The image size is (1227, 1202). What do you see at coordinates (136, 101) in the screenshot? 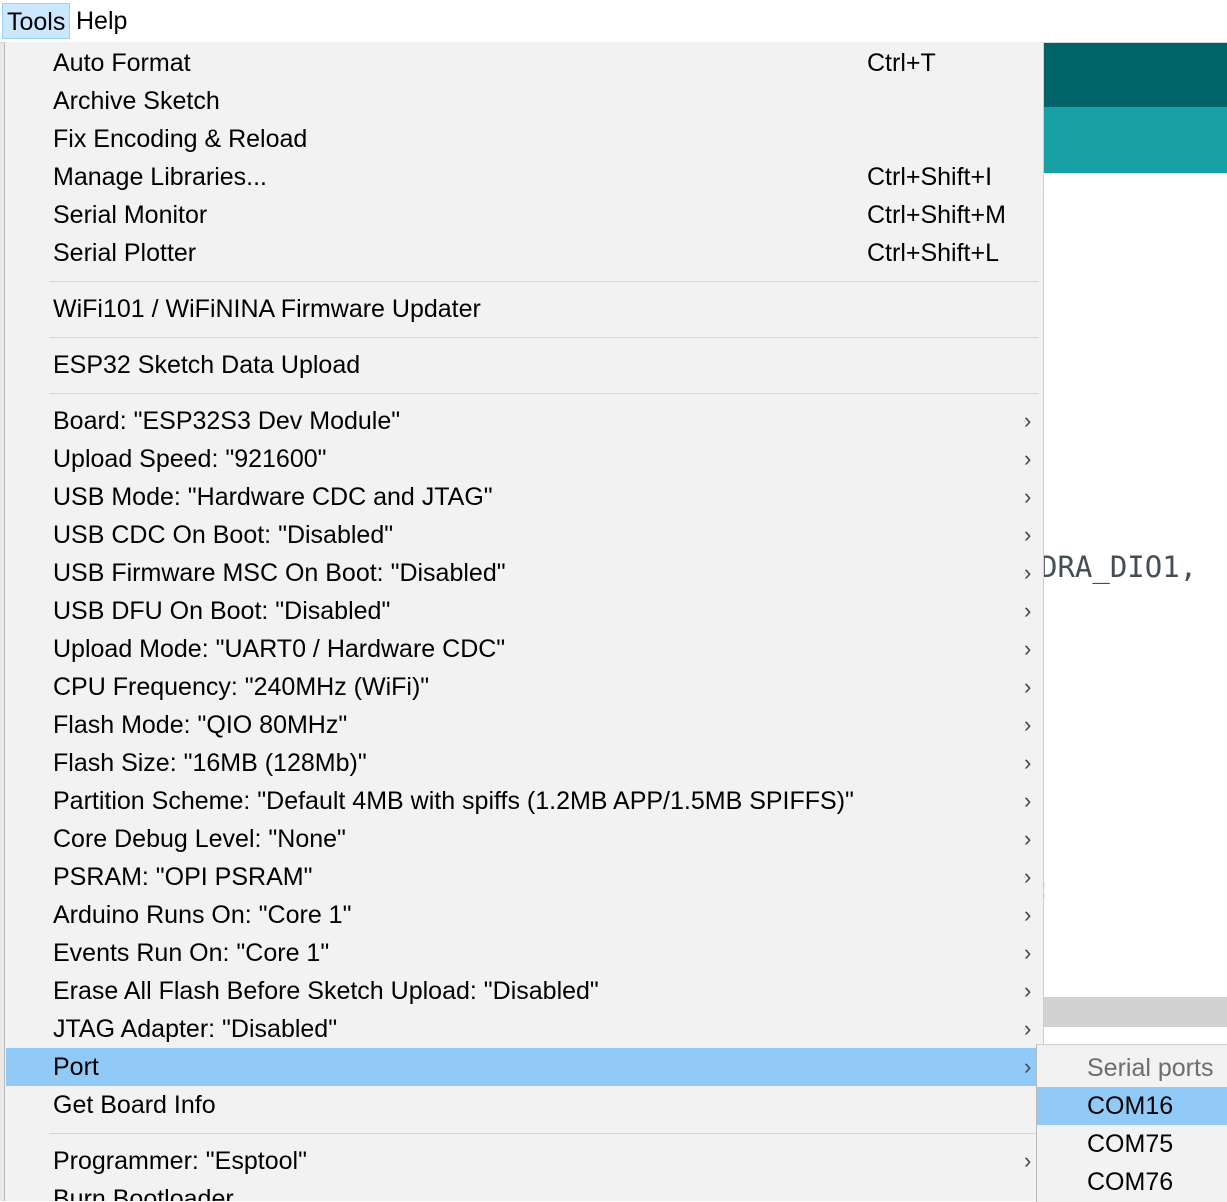
I see `menu-item-label: Archive Sketch` at bounding box center [136, 101].